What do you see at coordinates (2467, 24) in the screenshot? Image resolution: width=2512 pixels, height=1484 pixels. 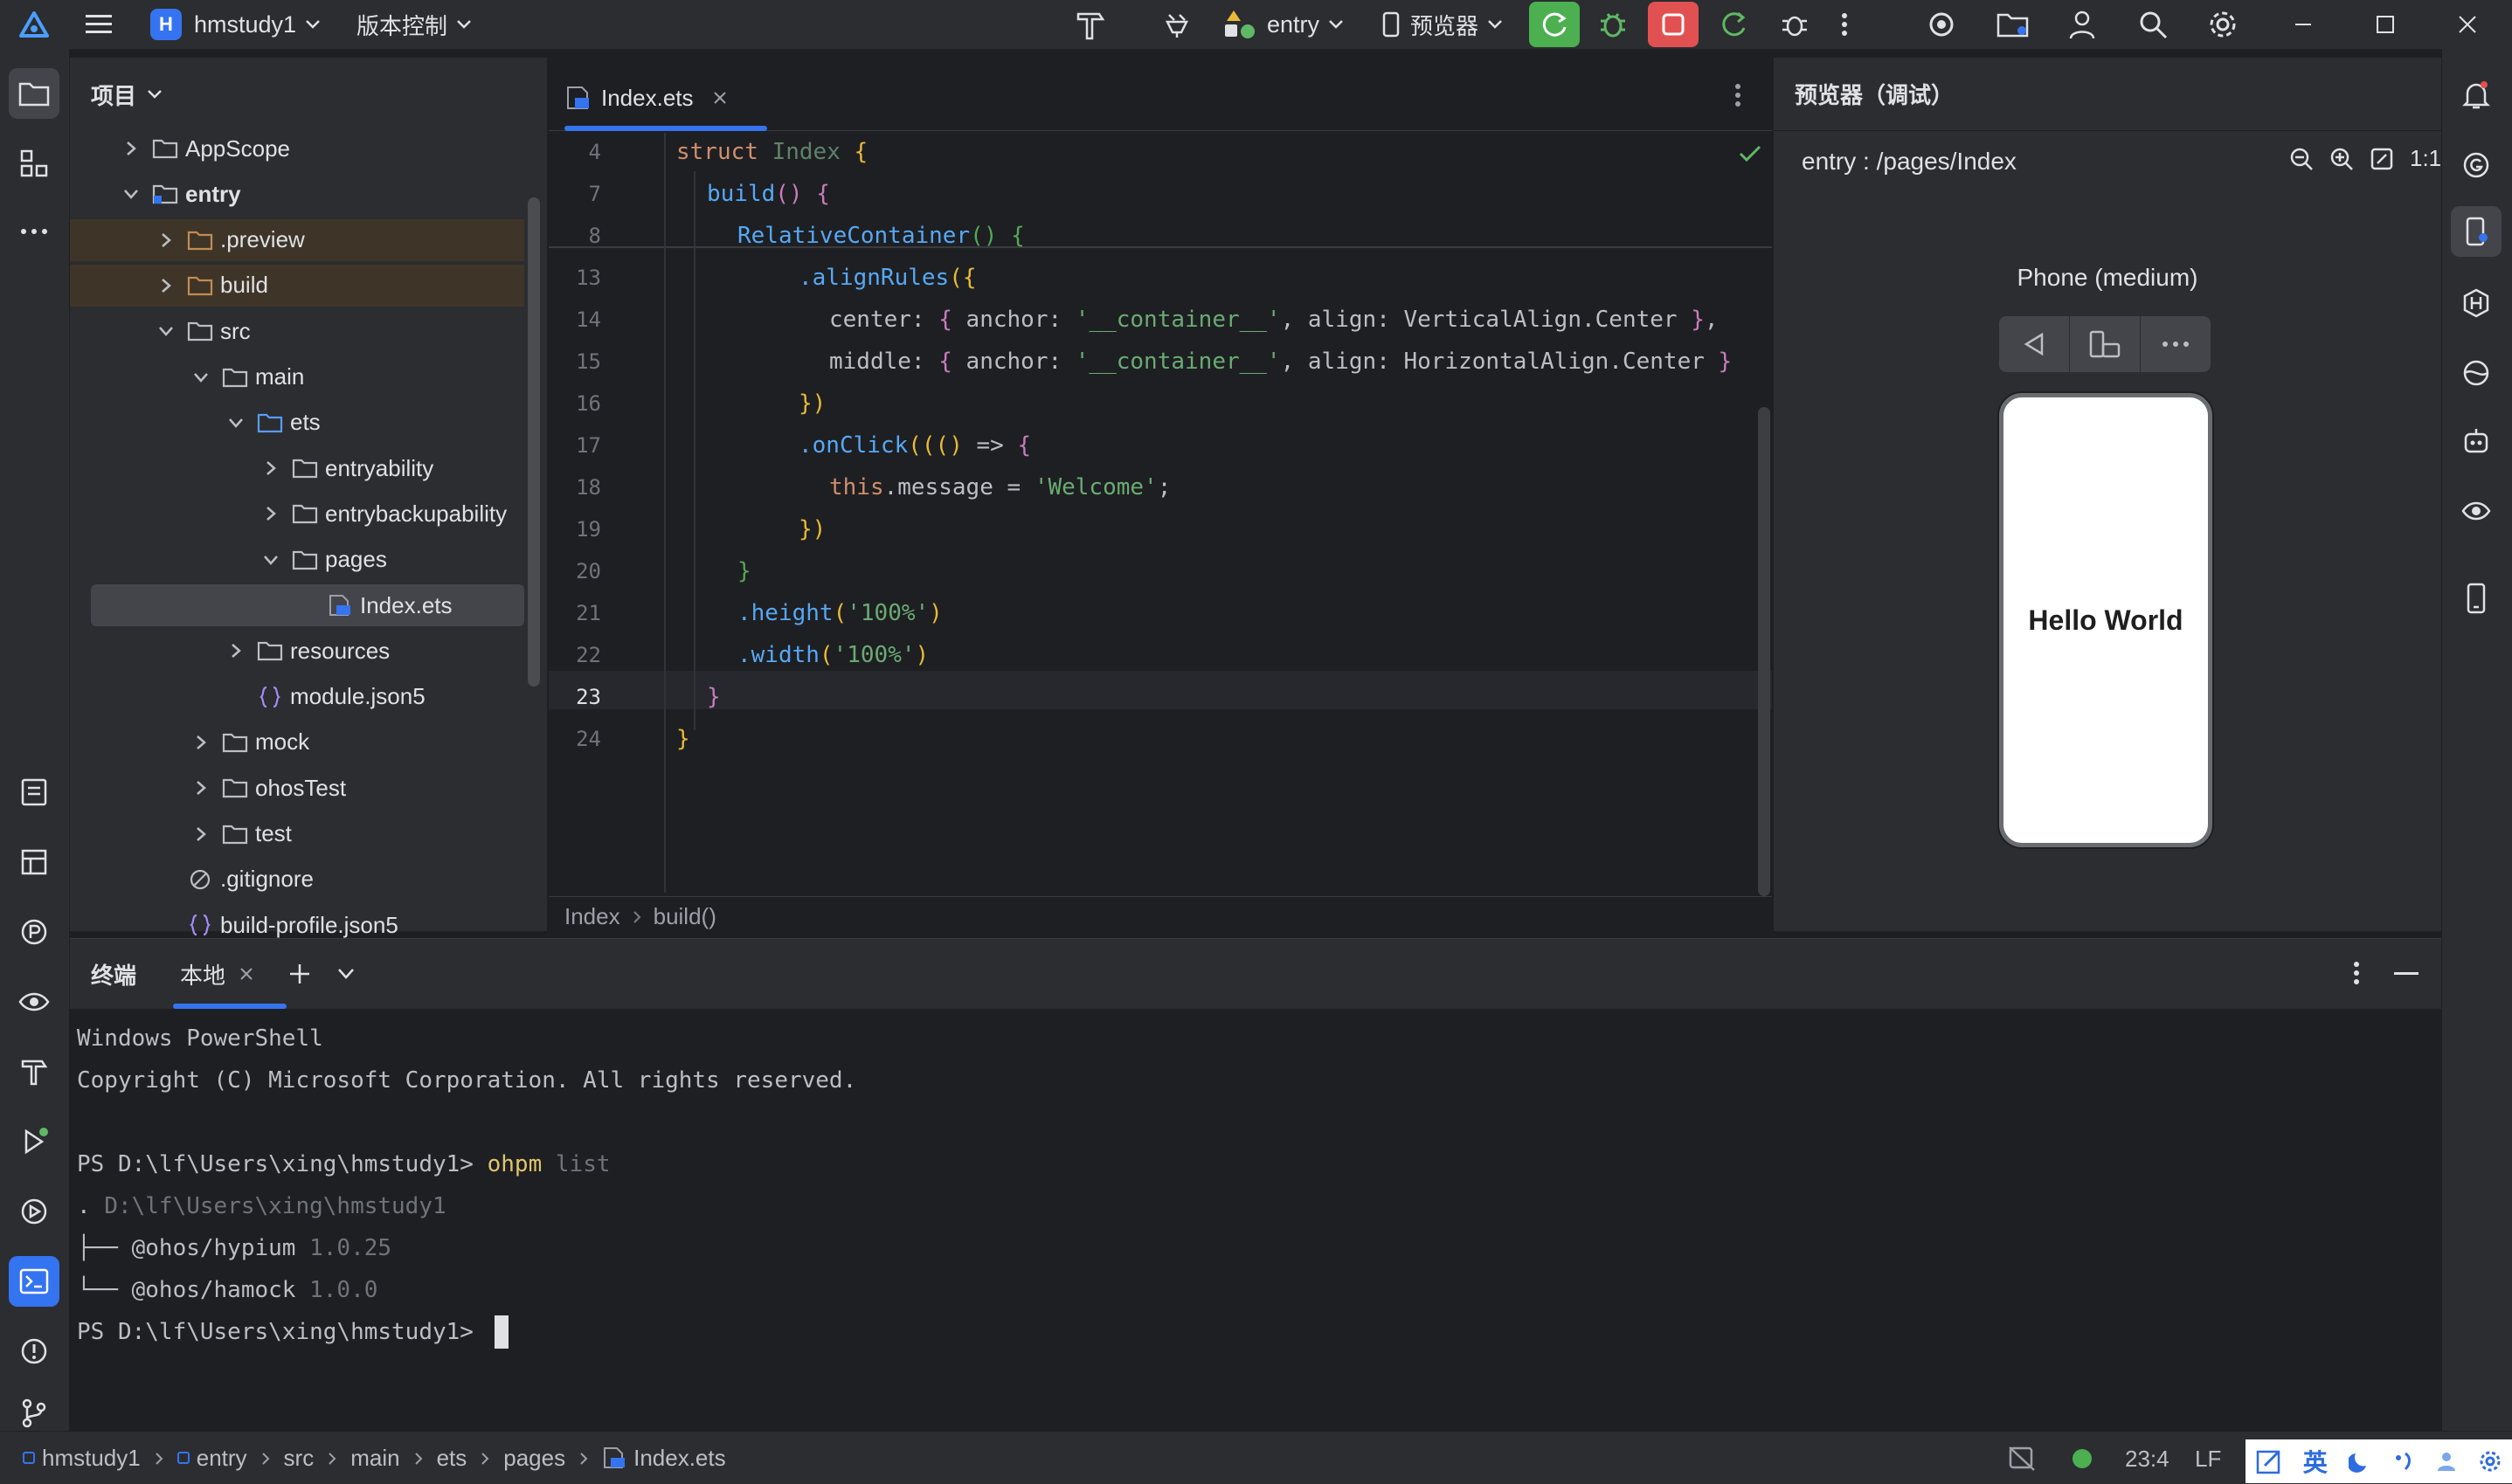 I see `close-window-button` at bounding box center [2467, 24].